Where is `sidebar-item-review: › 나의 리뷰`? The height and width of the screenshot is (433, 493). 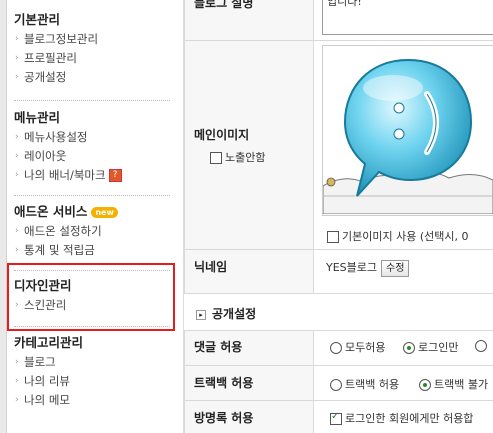 sidebar-item-review: › 나의 리뷰 is located at coordinates (94, 381).